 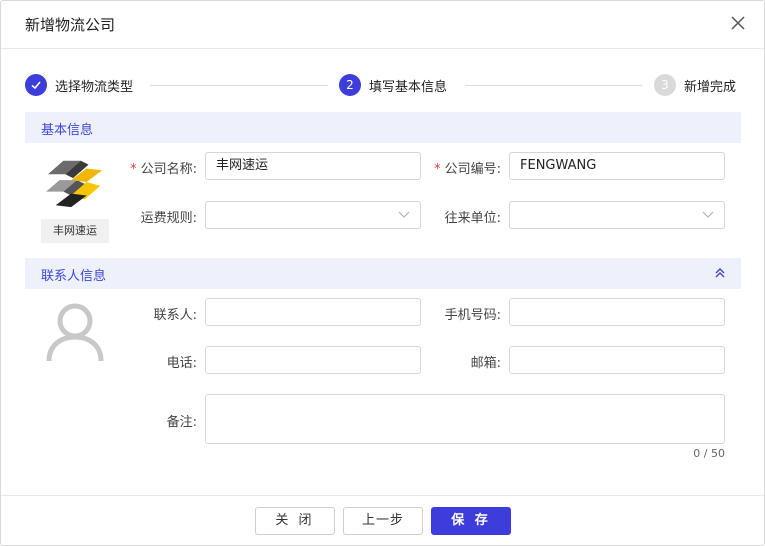 I want to click on company-name-input: 丰网速运, so click(x=313, y=166).